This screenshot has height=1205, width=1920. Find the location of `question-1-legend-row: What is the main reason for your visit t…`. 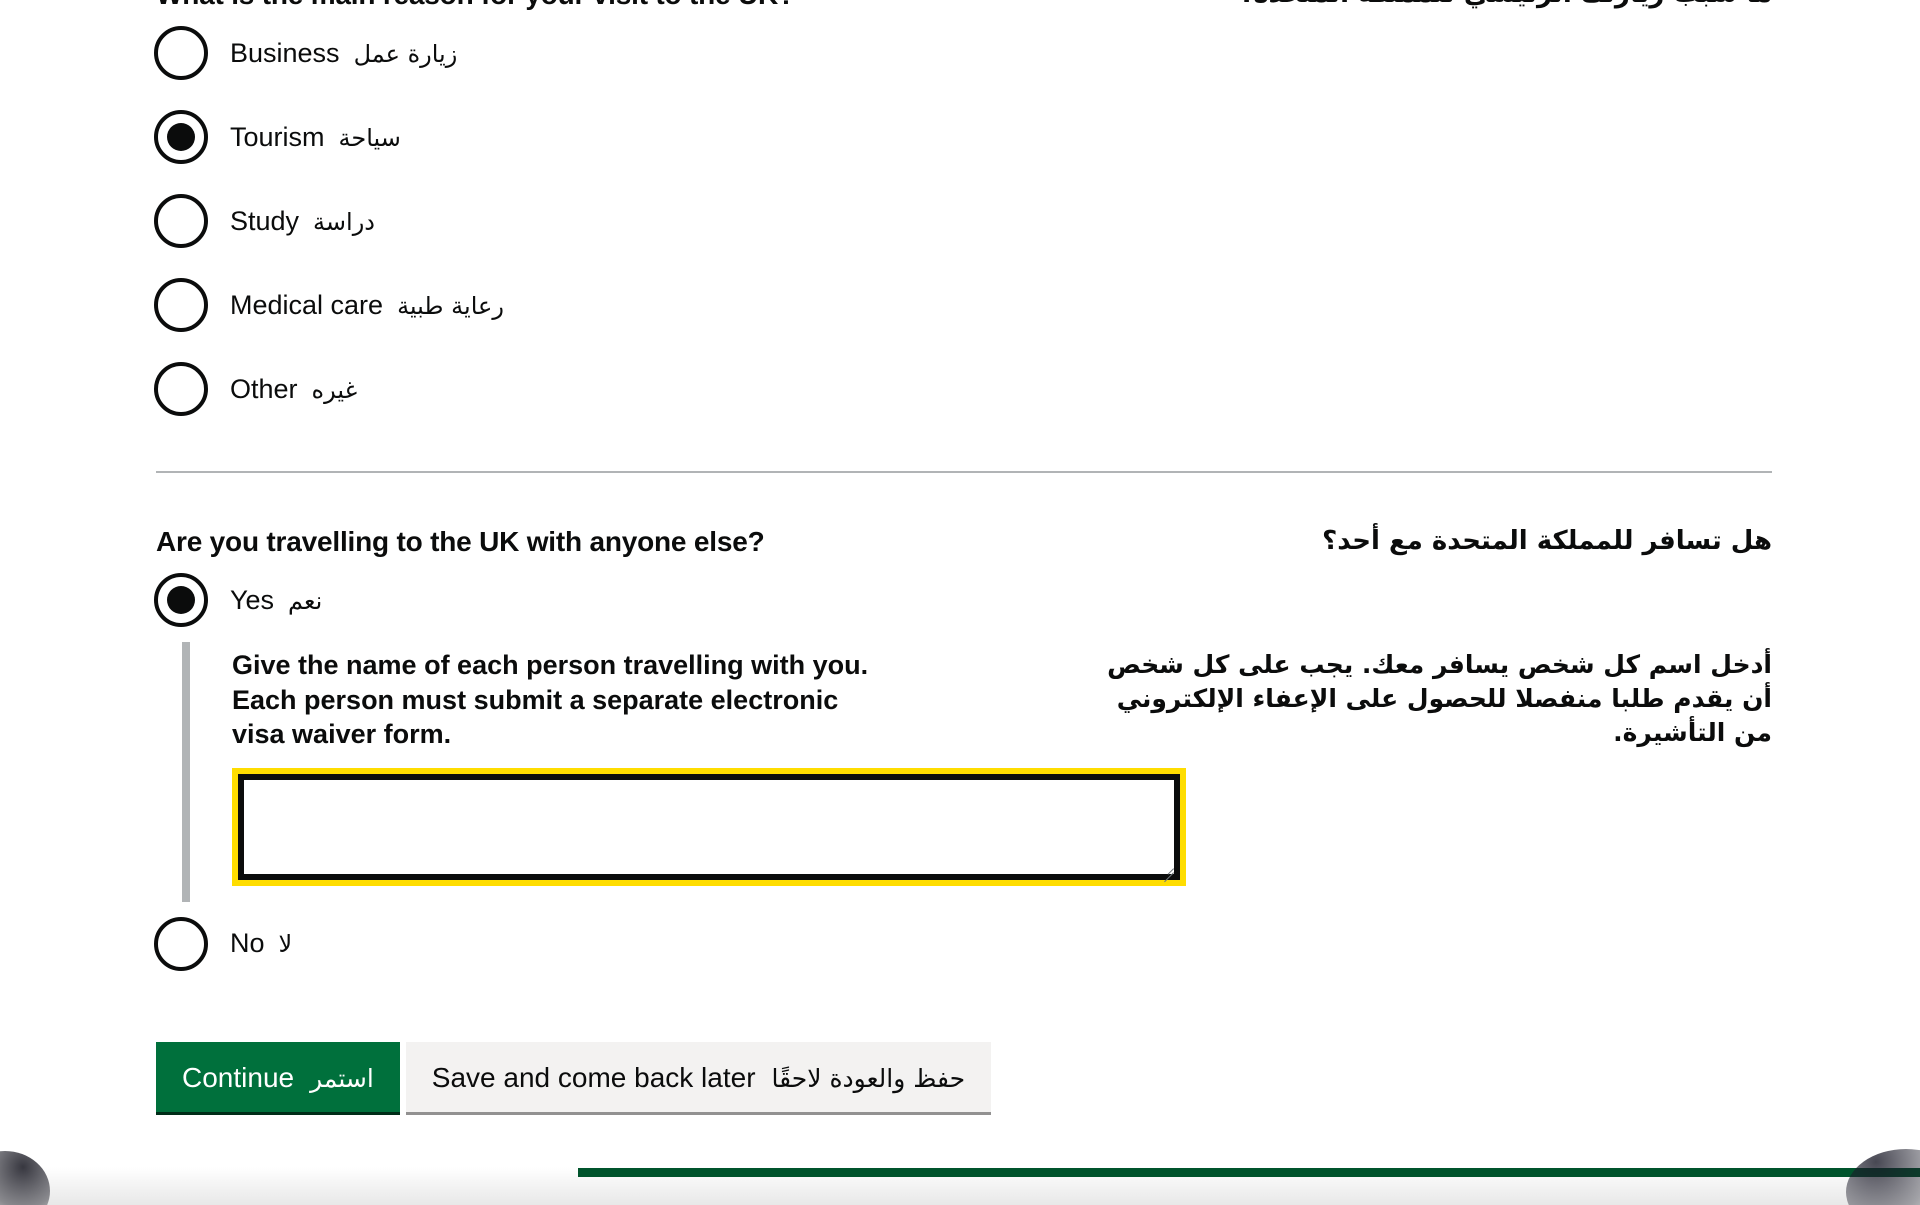

question-1-legend-row: What is the main reason for your visit t… is located at coordinates (964, 5).